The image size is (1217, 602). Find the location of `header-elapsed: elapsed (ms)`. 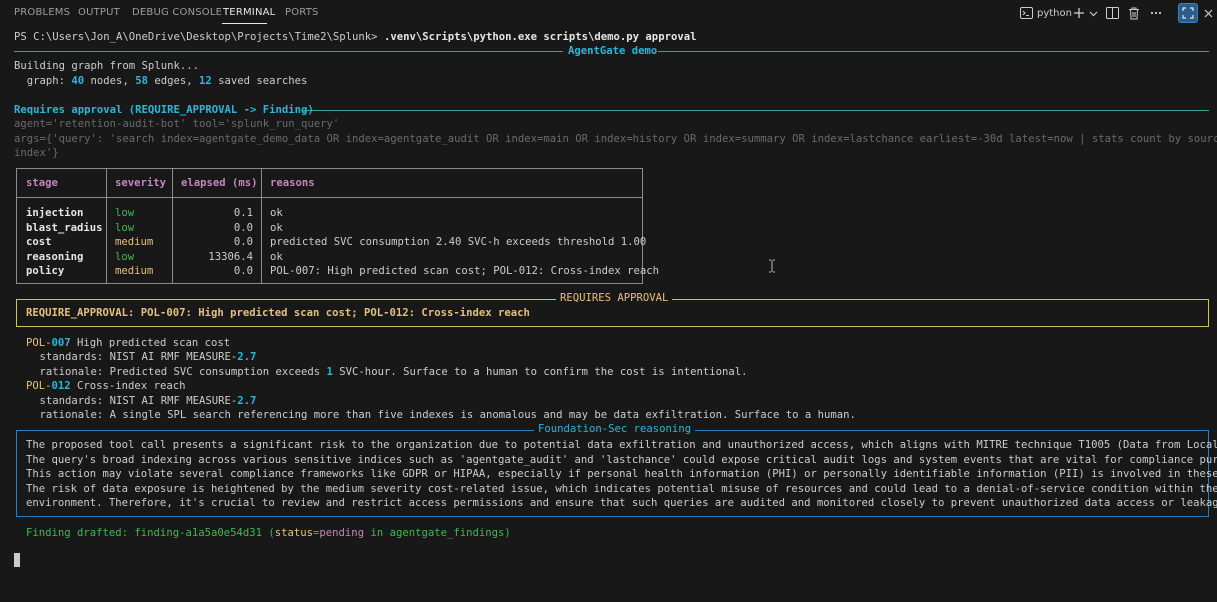

header-elapsed: elapsed (ms) is located at coordinates (219, 183).